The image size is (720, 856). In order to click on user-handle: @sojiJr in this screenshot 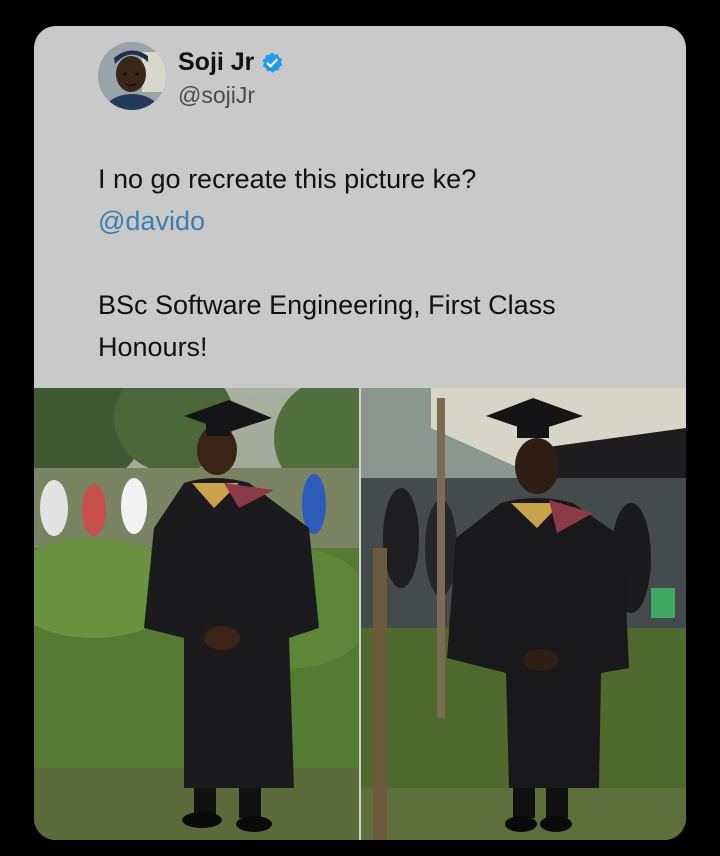, I will do `click(216, 95)`.